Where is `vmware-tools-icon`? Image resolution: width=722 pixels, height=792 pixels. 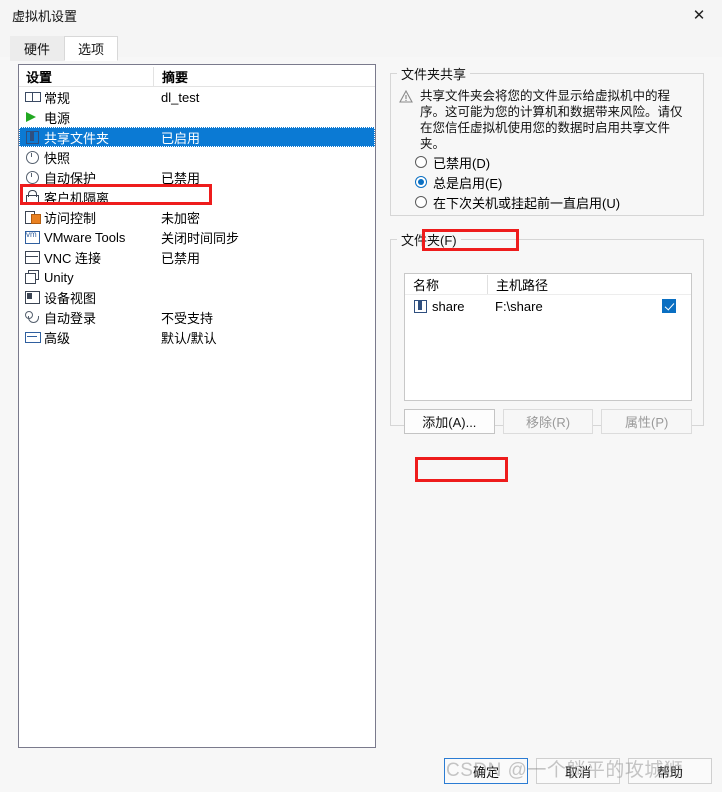 vmware-tools-icon is located at coordinates (32, 237).